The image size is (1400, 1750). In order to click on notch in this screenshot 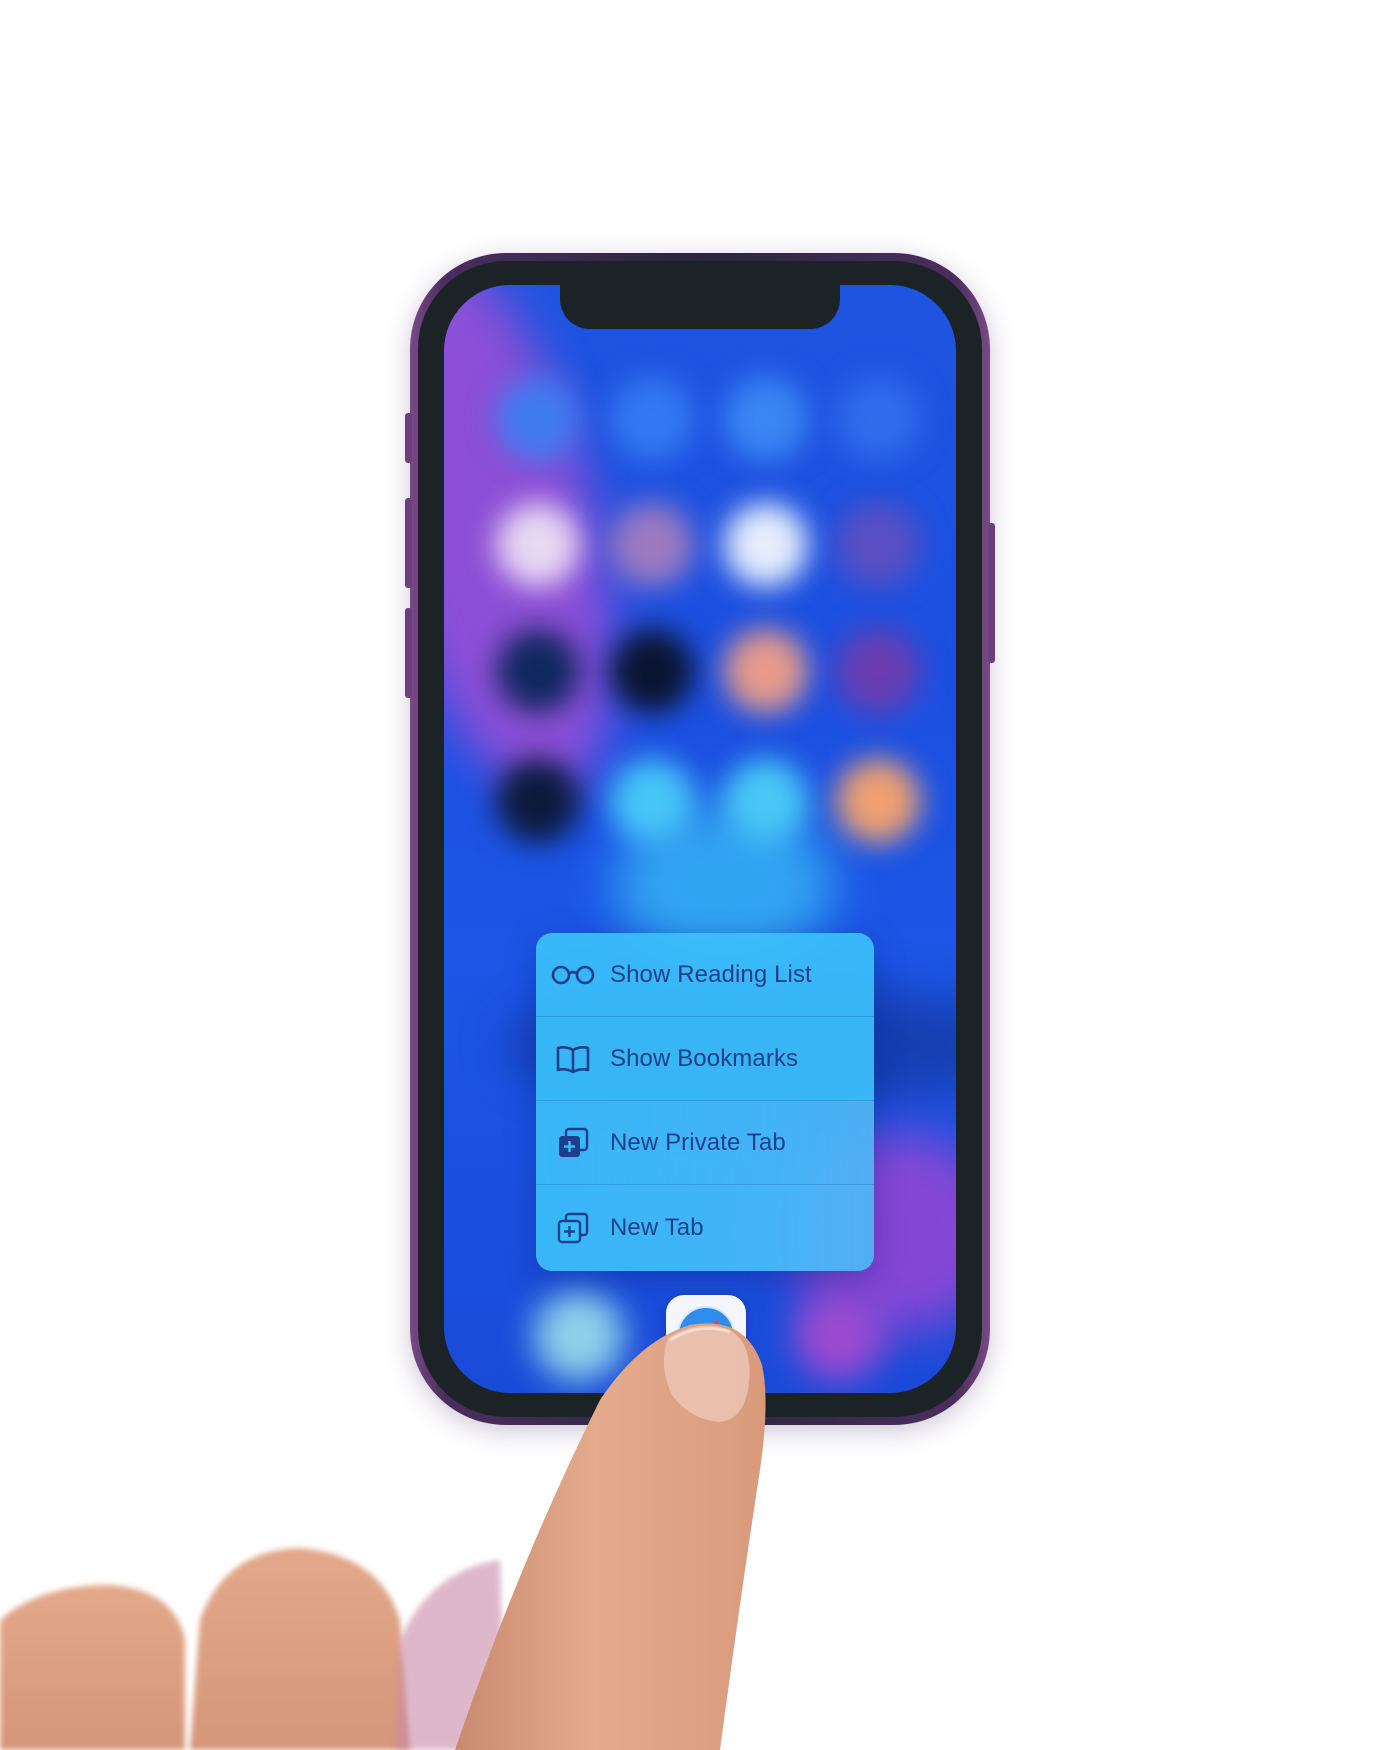, I will do `click(700, 307)`.